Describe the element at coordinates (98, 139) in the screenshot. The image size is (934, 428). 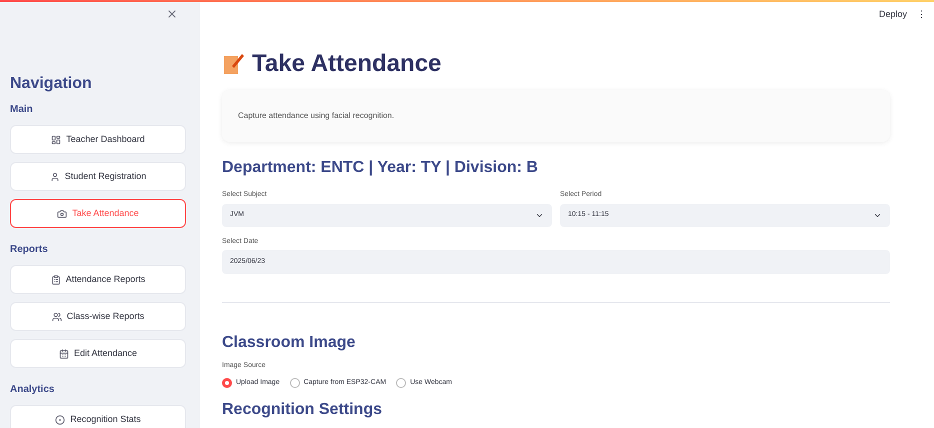
I see `nav-button: Teacher Dashboard` at that location.